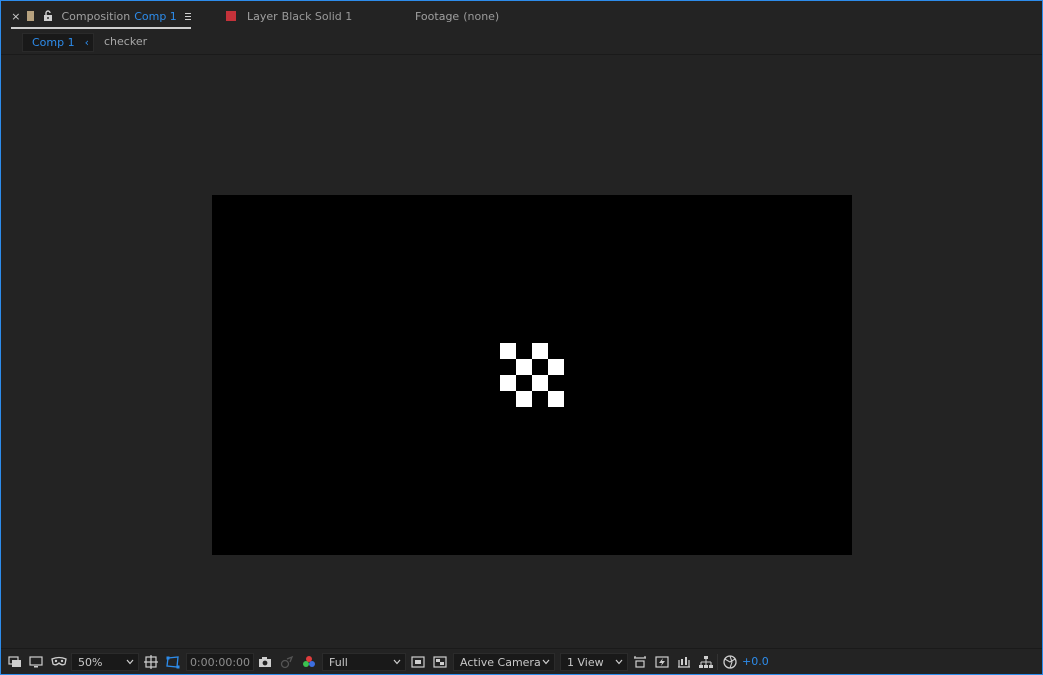  Describe the element at coordinates (16, 16) in the screenshot. I see `close-tab-icon: ×` at that location.